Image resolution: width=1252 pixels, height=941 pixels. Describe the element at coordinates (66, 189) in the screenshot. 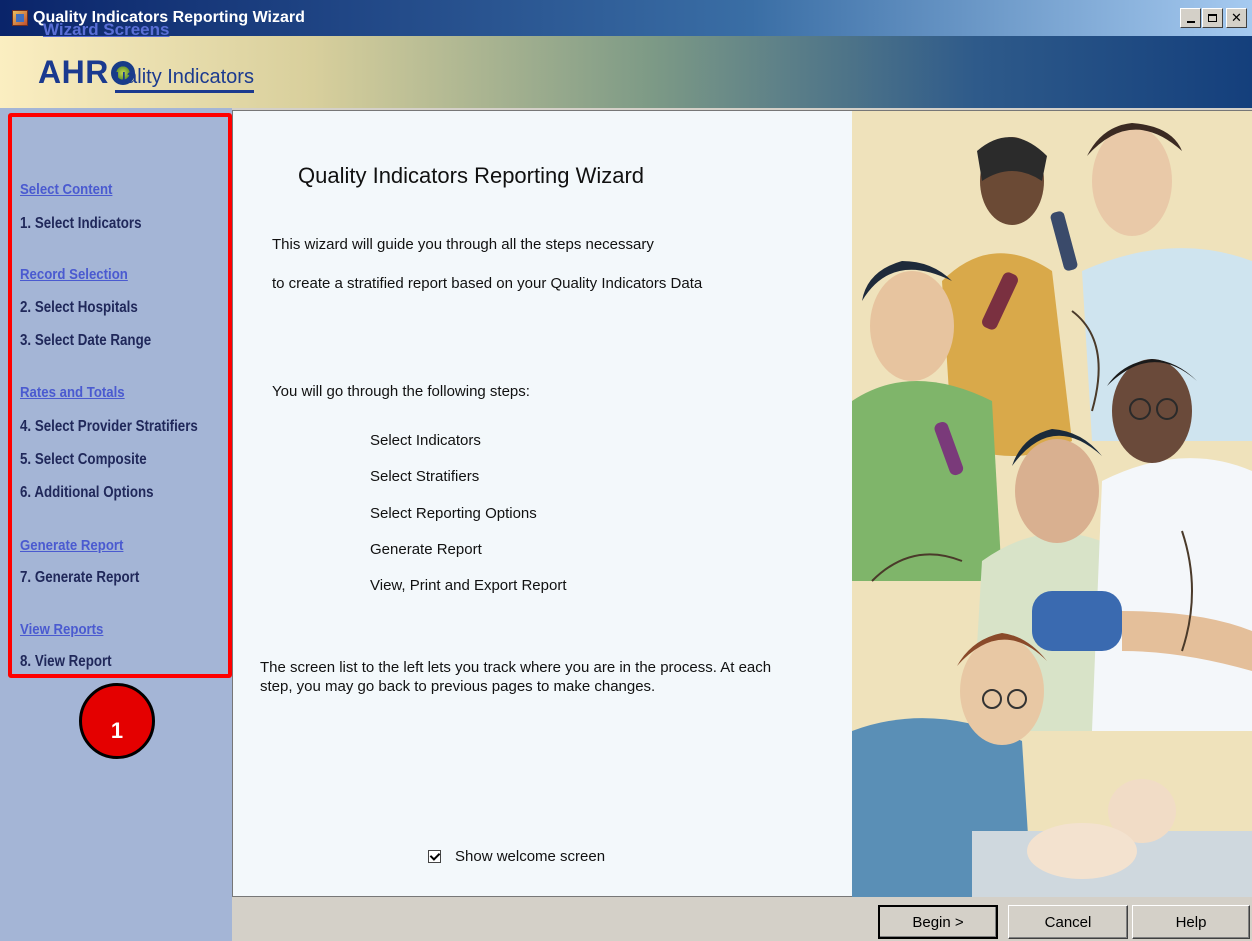

I see `section-select-content: Select Content` at that location.